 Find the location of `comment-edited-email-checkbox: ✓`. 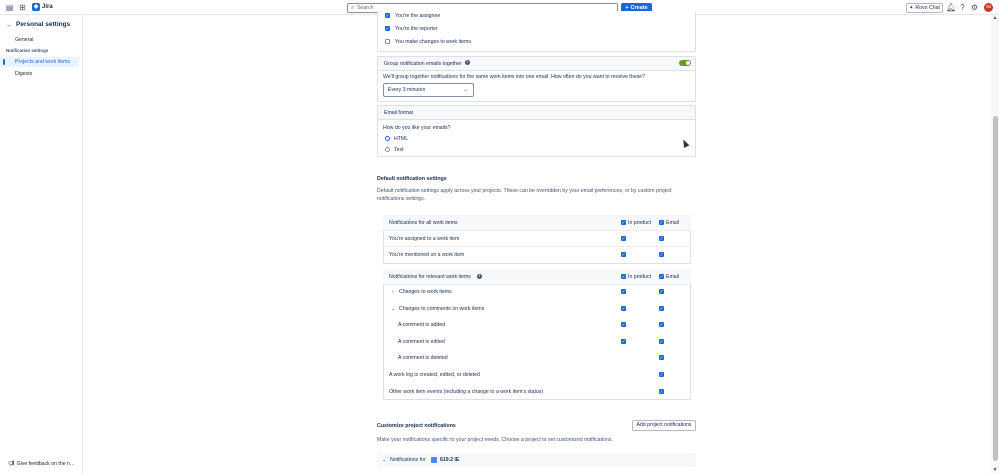

comment-edited-email-checkbox: ✓ is located at coordinates (661, 341).